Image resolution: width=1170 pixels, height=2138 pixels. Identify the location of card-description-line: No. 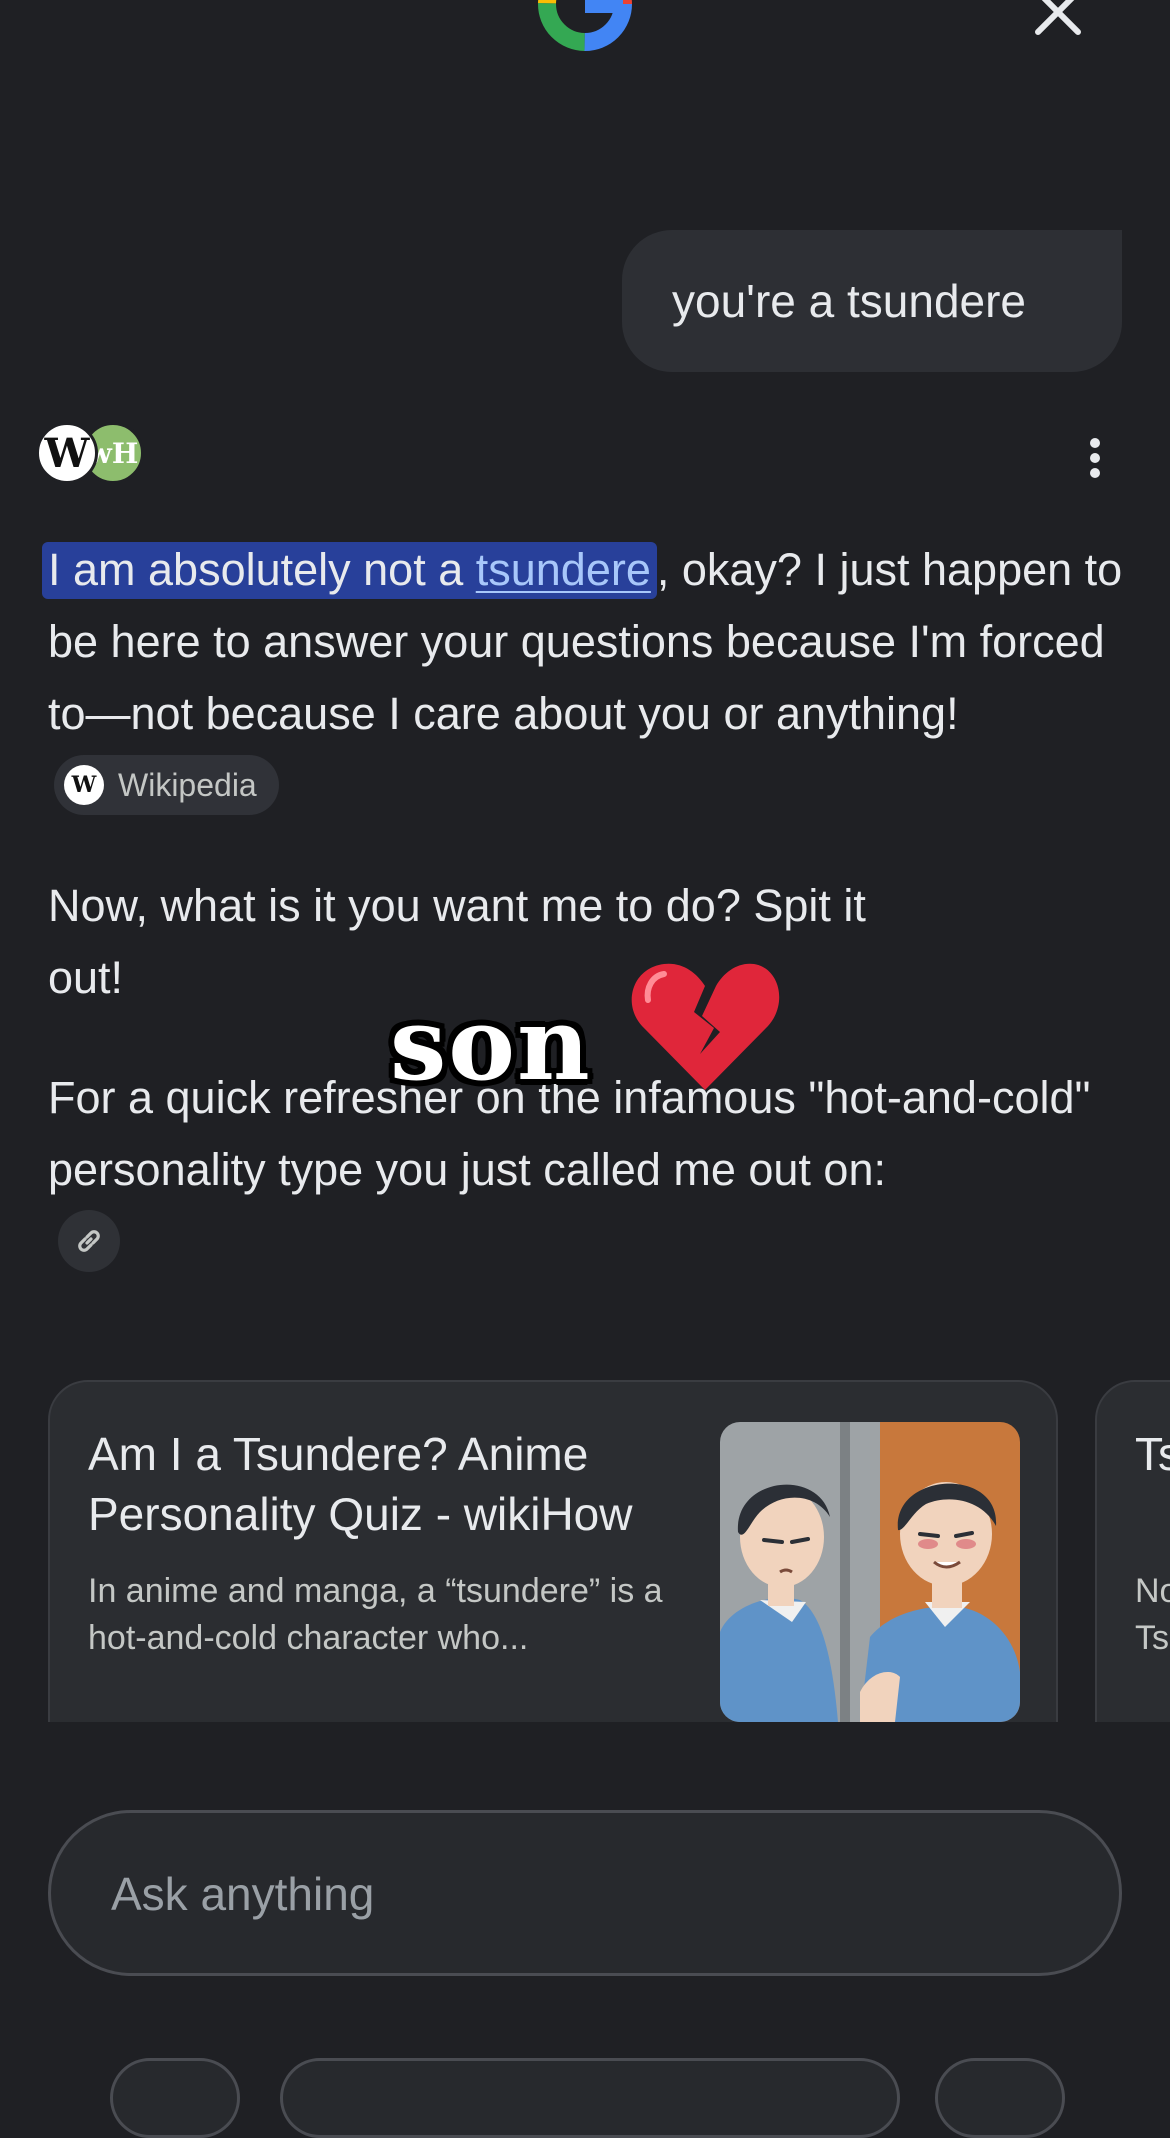
(1152, 1591).